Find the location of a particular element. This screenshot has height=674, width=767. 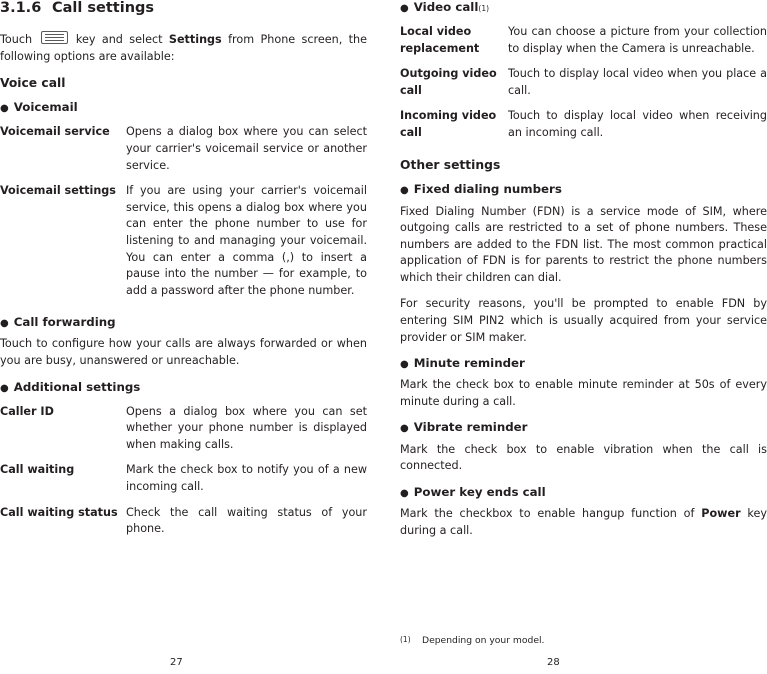

intro-after: key and select is located at coordinates (119, 40).